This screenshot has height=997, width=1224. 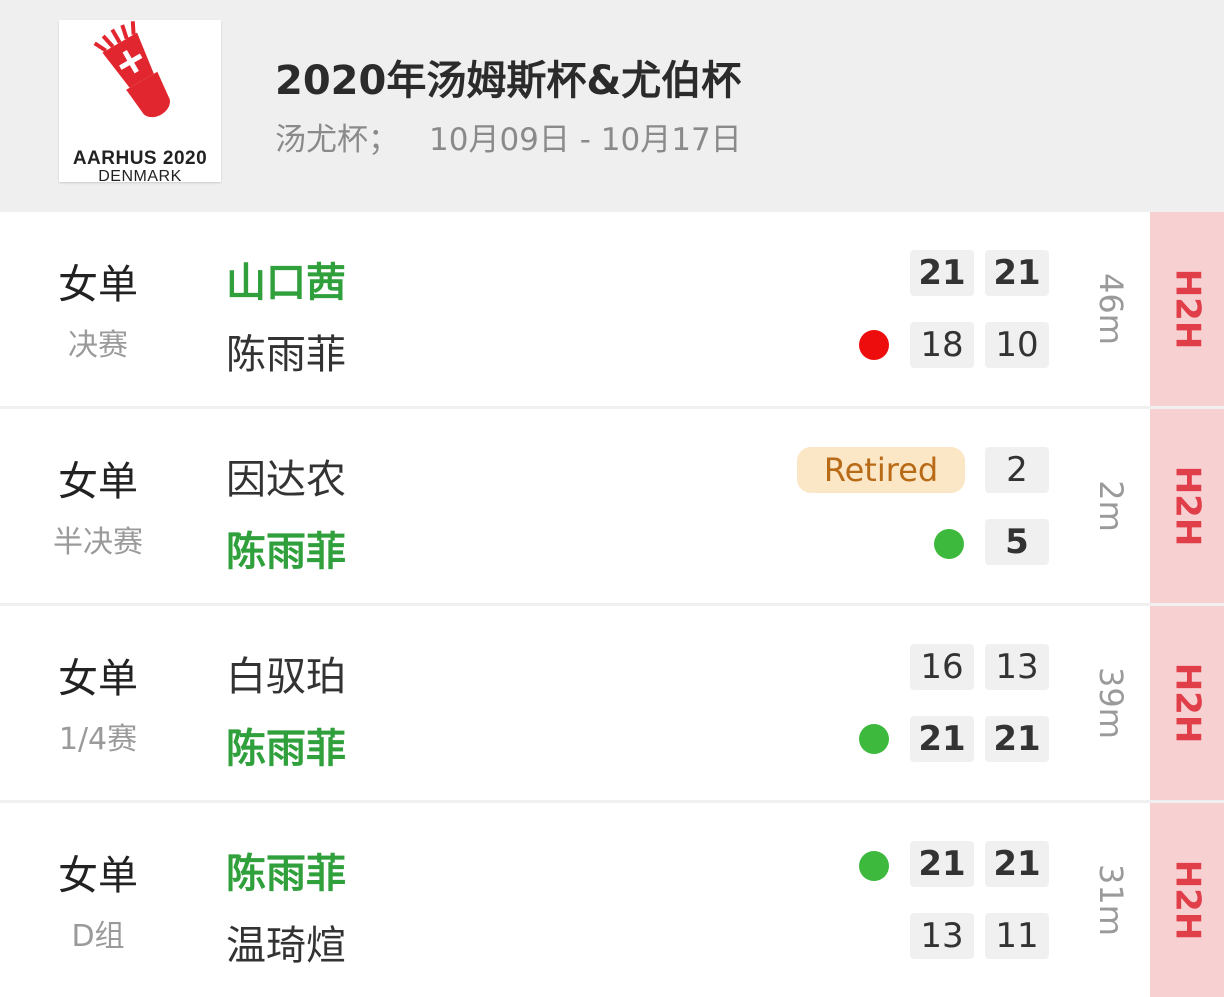 What do you see at coordinates (1017, 936) in the screenshot?
I see `score-cell: 11` at bounding box center [1017, 936].